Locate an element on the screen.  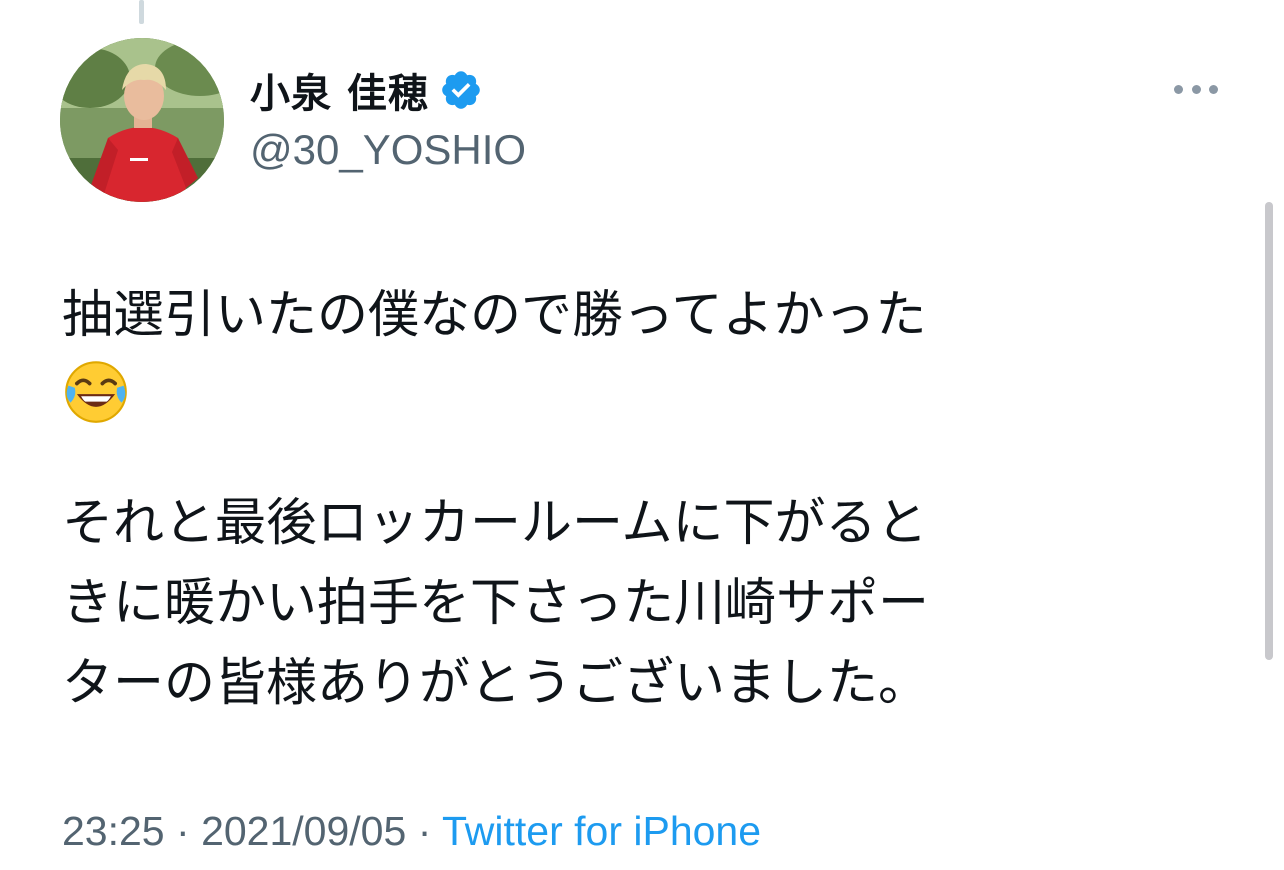
display-name: 小泉 佳穂 is located at coordinates (339, 90).